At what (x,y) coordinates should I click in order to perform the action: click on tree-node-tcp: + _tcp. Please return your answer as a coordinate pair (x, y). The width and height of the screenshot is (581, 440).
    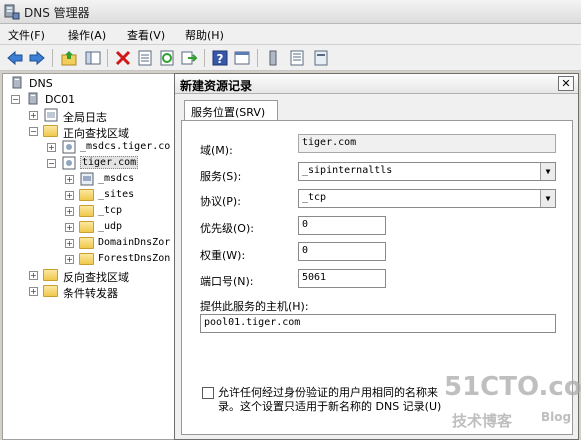
    Looking at the image, I should click on (120, 212).